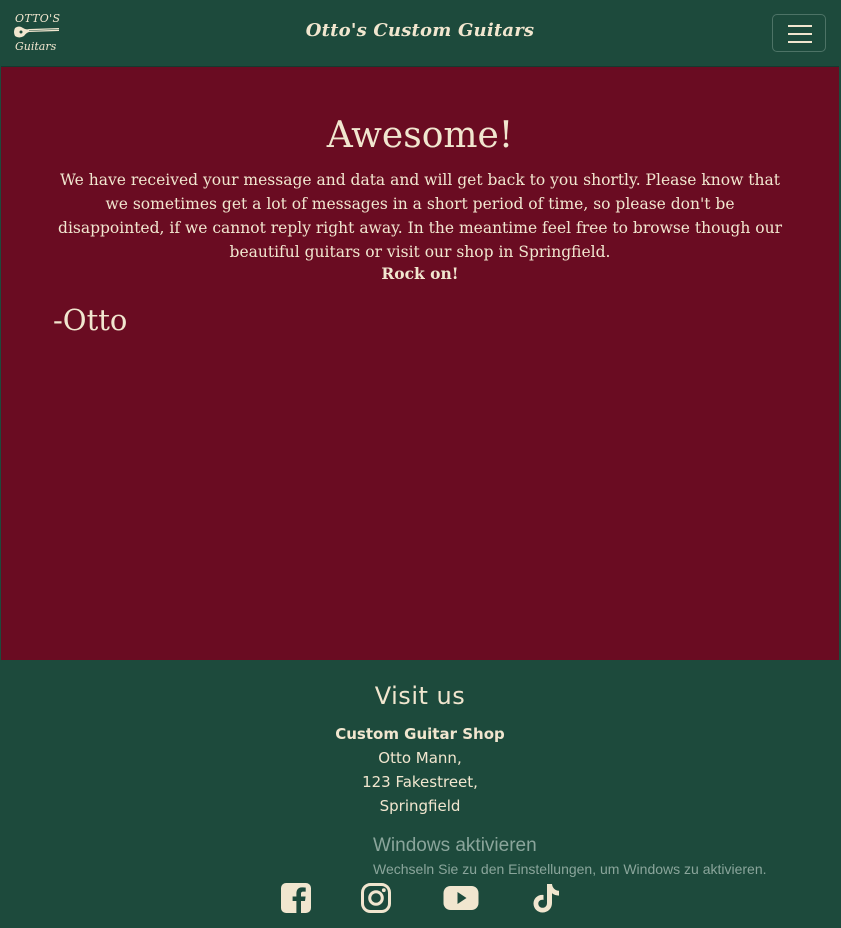  I want to click on logo-line2: Guitars, so click(36, 46).